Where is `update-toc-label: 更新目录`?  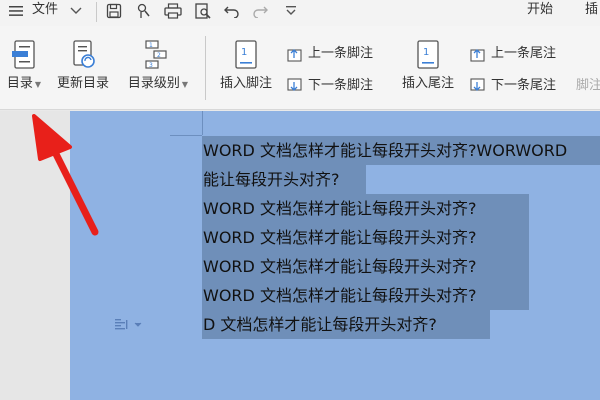
update-toc-label: 更新目录 is located at coordinates (82, 83).